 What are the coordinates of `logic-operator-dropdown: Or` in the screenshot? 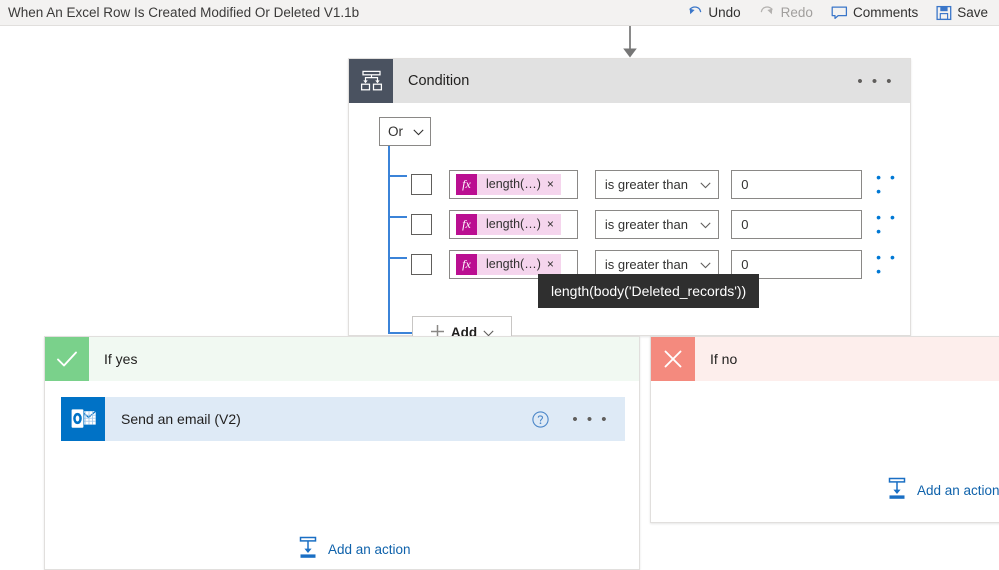 It's located at (405, 131).